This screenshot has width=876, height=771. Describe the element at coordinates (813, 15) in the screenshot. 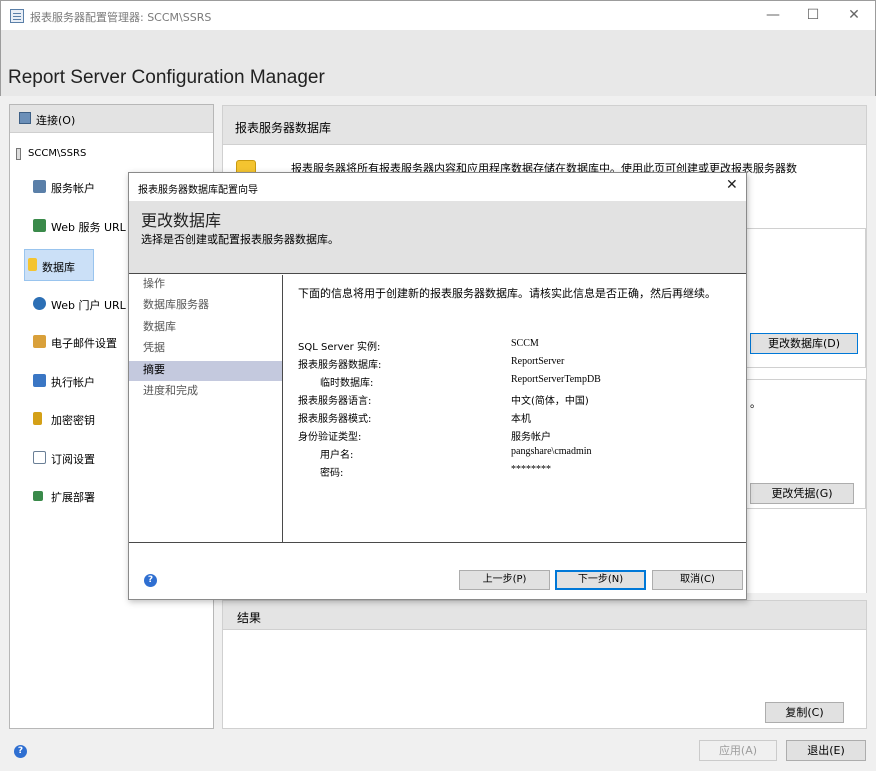

I see `maximize-button: ☐` at that location.